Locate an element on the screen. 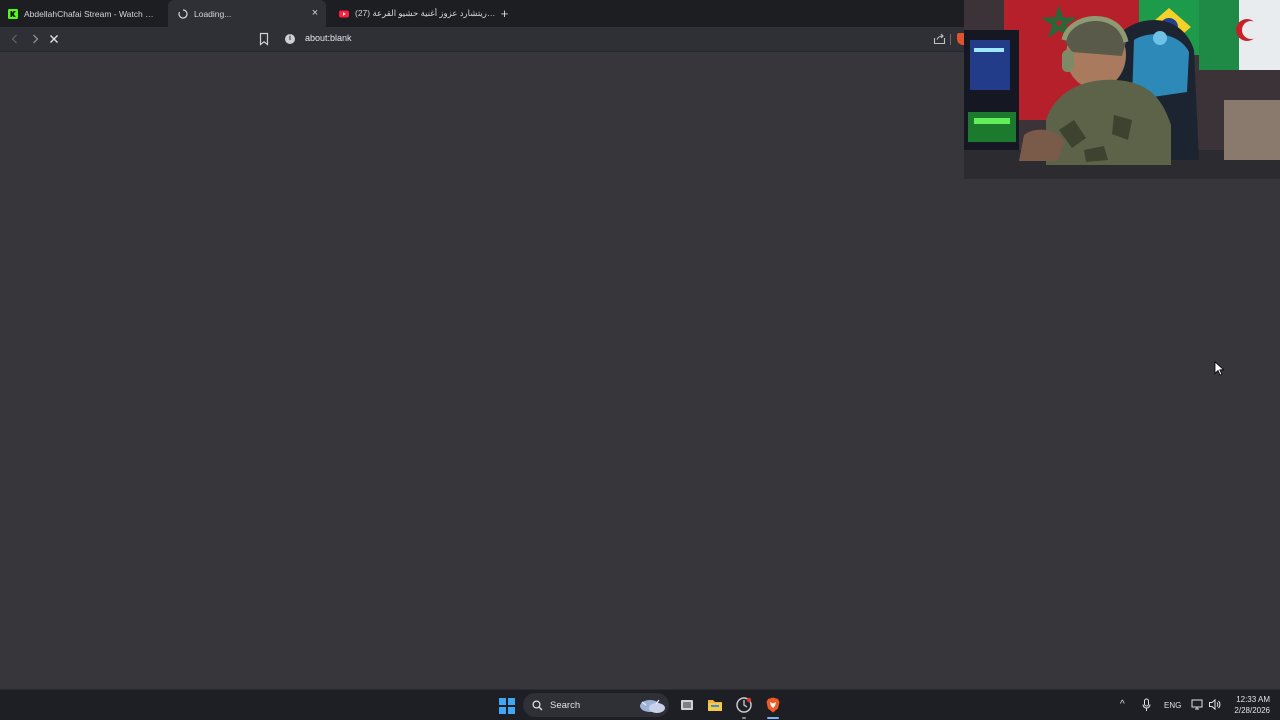  app-icon is located at coordinates (744, 705).